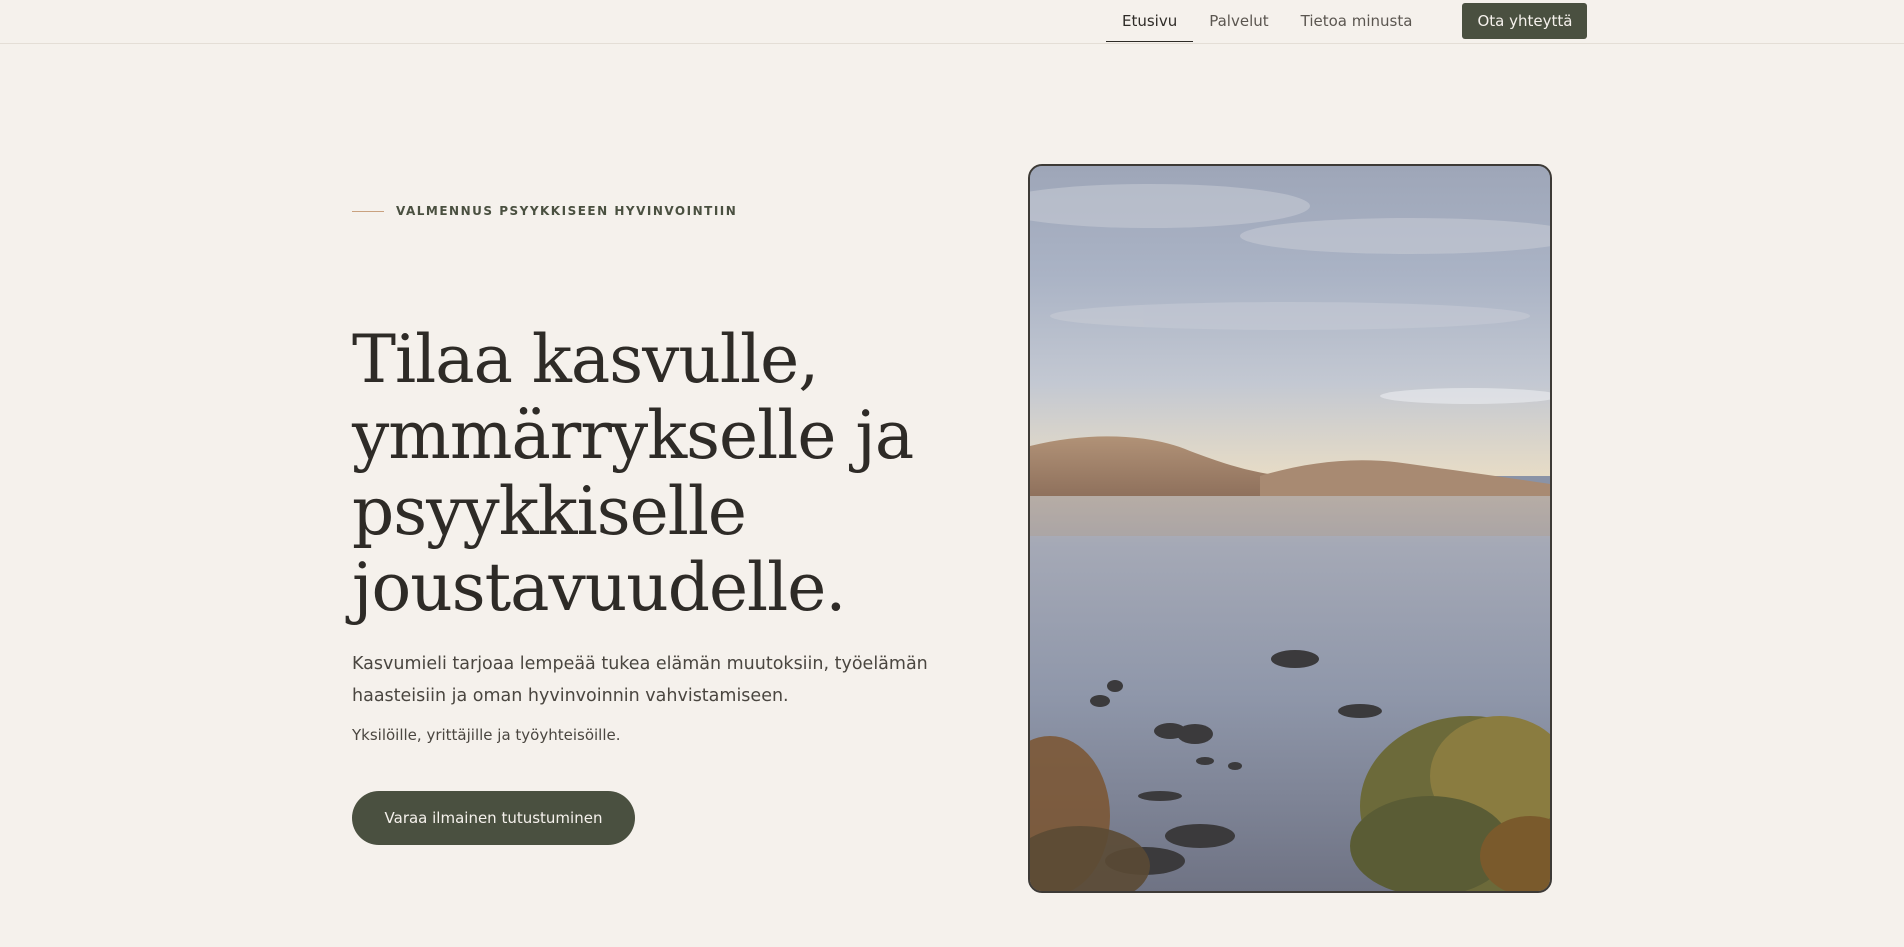  Describe the element at coordinates (633, 435) in the screenshot. I see `headline-line-2: ymmärrykselle ja` at that location.